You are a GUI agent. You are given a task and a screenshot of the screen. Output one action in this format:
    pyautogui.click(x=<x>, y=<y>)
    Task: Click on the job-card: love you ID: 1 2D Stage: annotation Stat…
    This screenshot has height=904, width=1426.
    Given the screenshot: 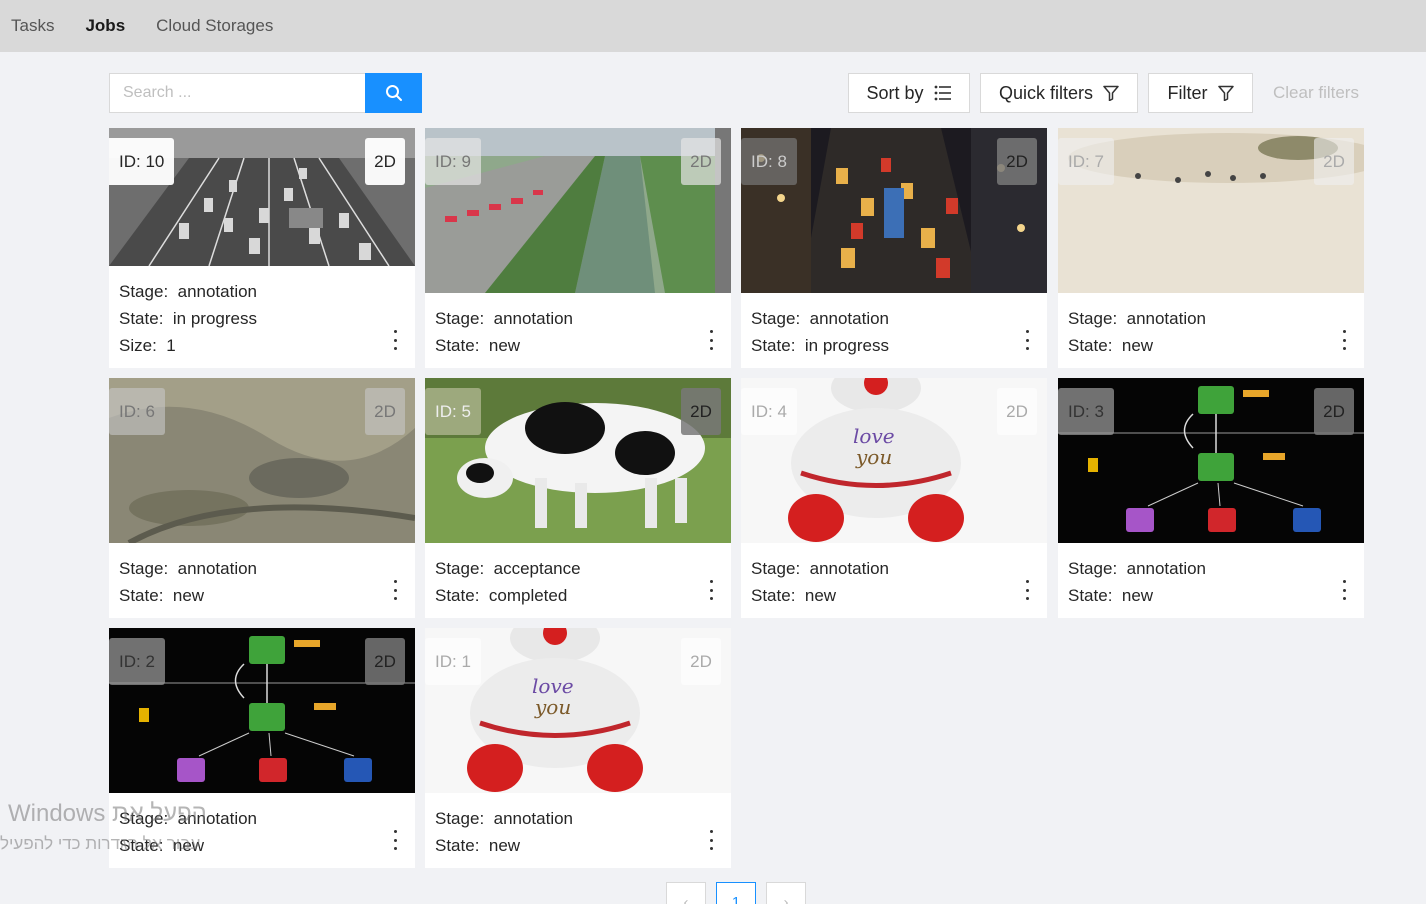 What is the action you would take?
    pyautogui.click(x=578, y=748)
    